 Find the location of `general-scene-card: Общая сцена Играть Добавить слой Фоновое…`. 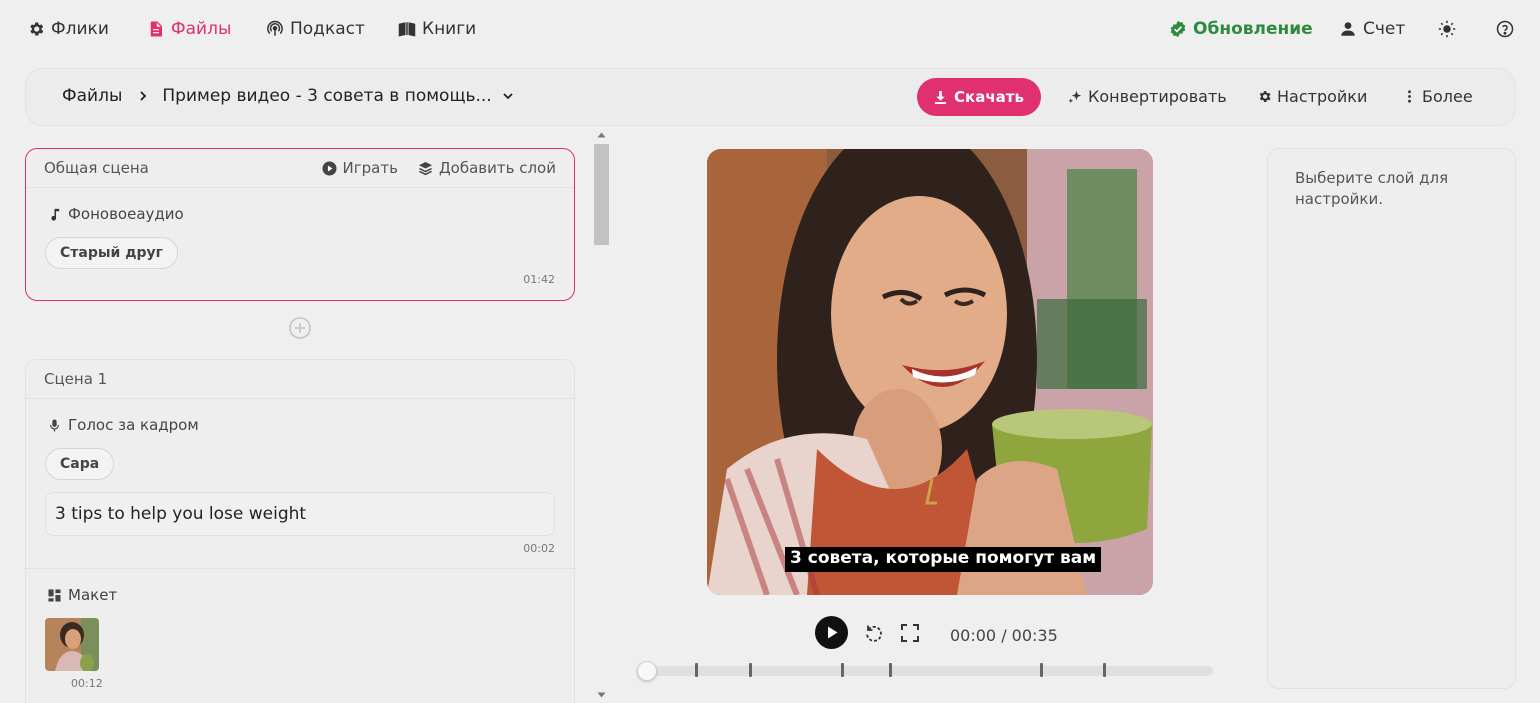

general-scene-card: Общая сцена Играть Добавить слой Фоновое… is located at coordinates (300, 224).